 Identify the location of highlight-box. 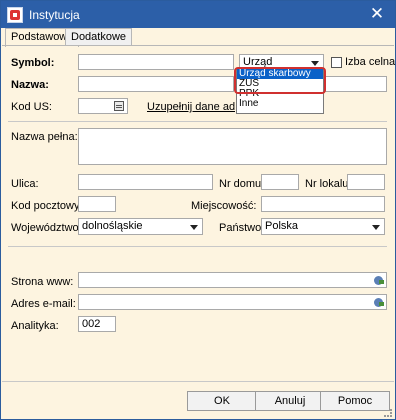
(280, 80).